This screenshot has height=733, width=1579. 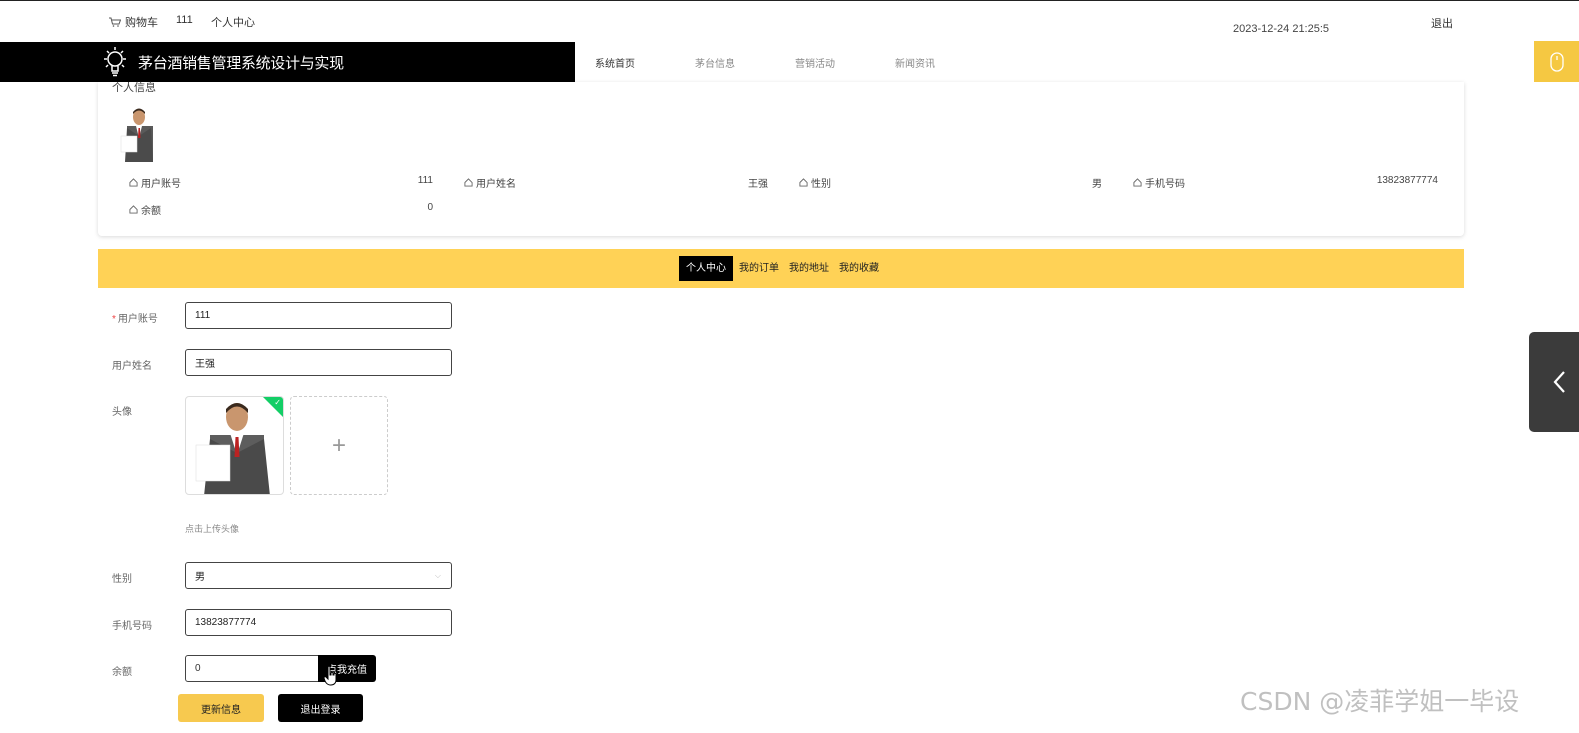 I want to click on cart-icon, so click(x=115, y=22).